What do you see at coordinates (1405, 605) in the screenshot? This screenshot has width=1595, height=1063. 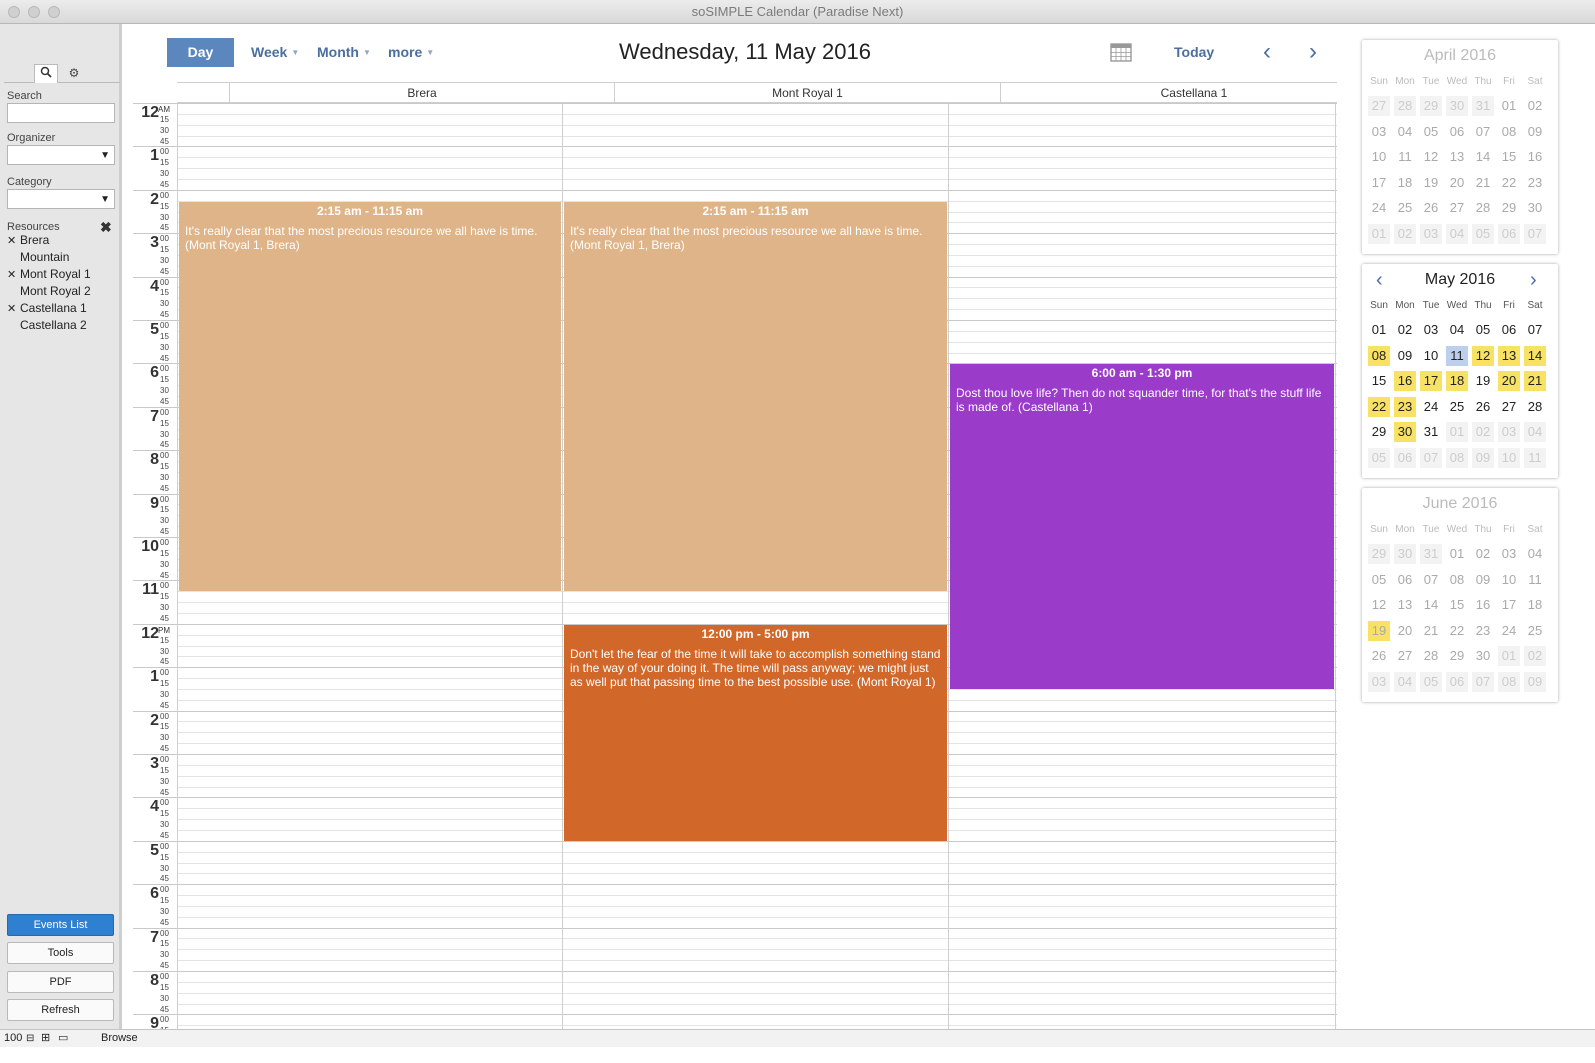 I see `mini-calendar-day: 13` at bounding box center [1405, 605].